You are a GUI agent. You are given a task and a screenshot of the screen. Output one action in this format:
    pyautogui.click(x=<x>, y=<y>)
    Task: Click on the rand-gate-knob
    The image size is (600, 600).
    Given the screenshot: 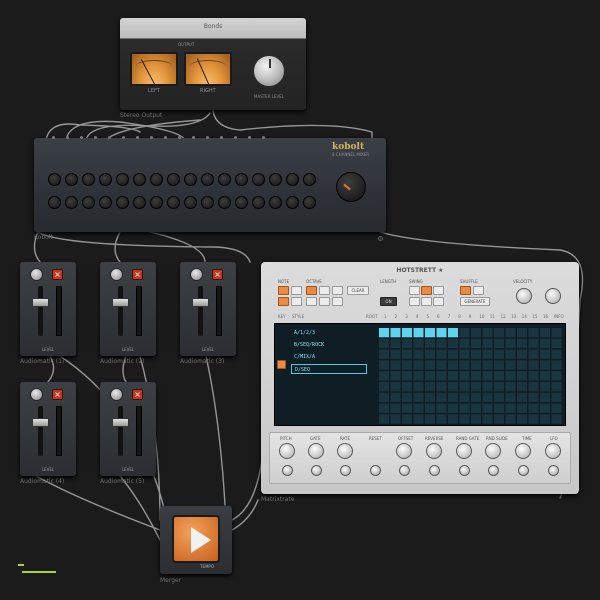 What is the action you would take?
    pyautogui.click(x=464, y=451)
    